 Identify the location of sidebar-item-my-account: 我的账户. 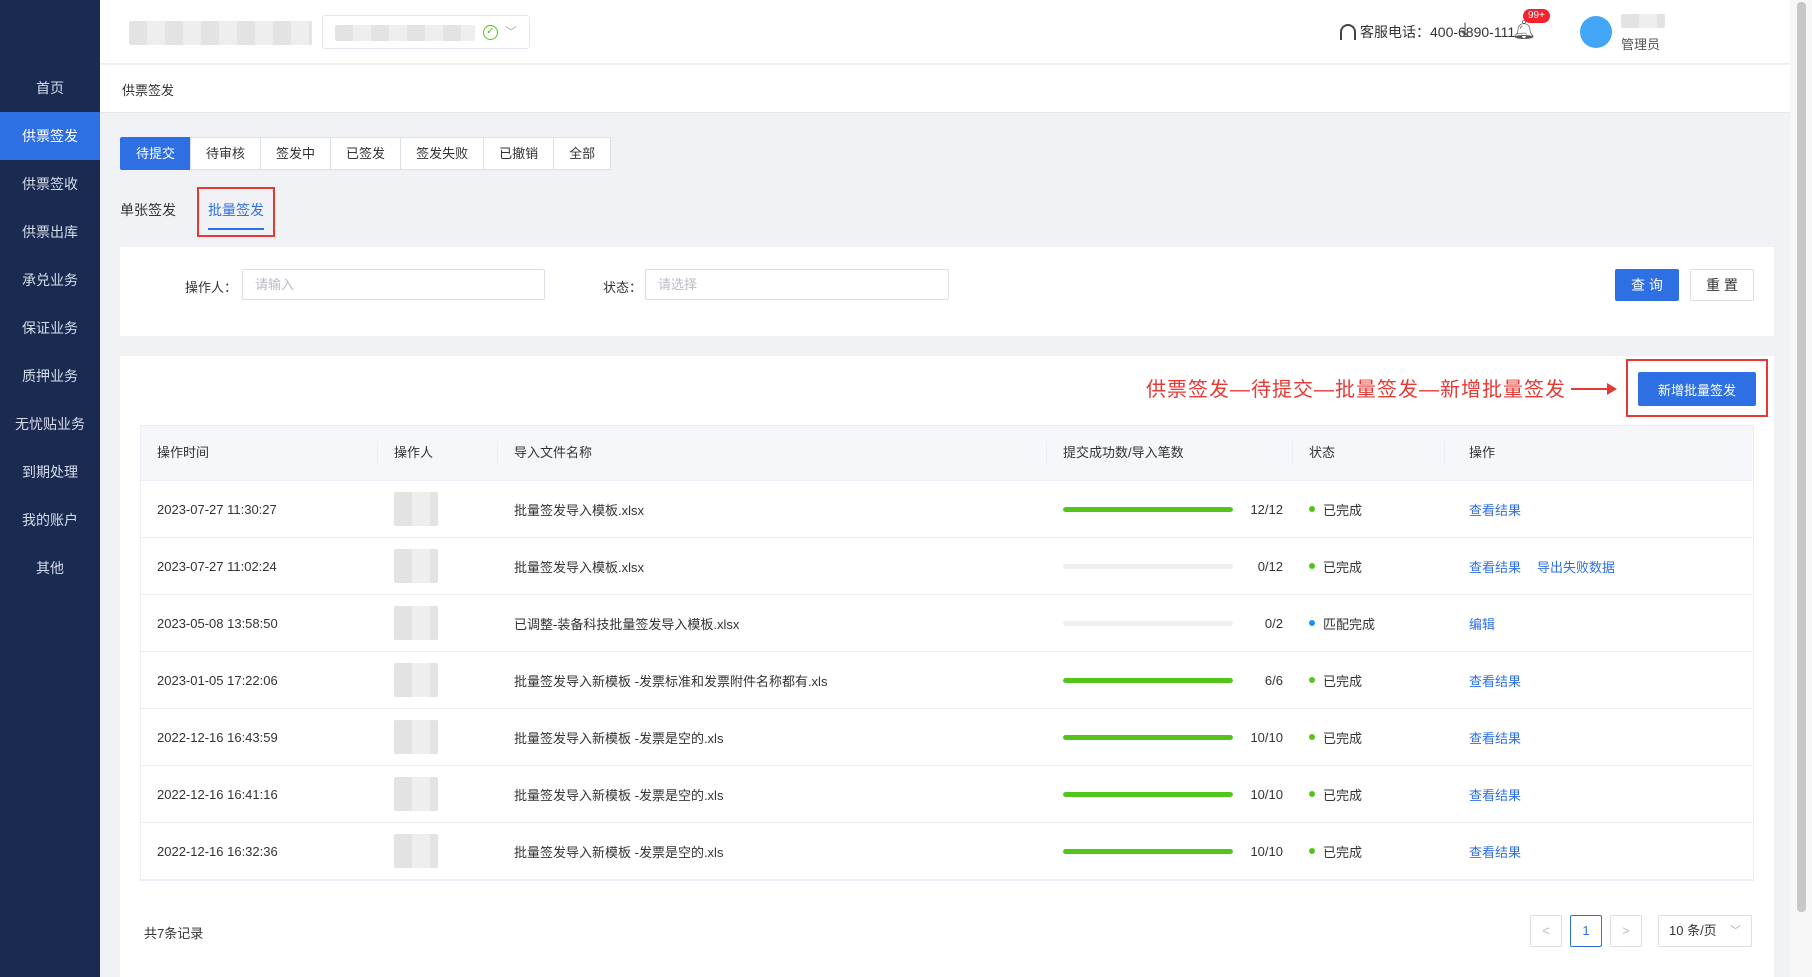
(50, 520).